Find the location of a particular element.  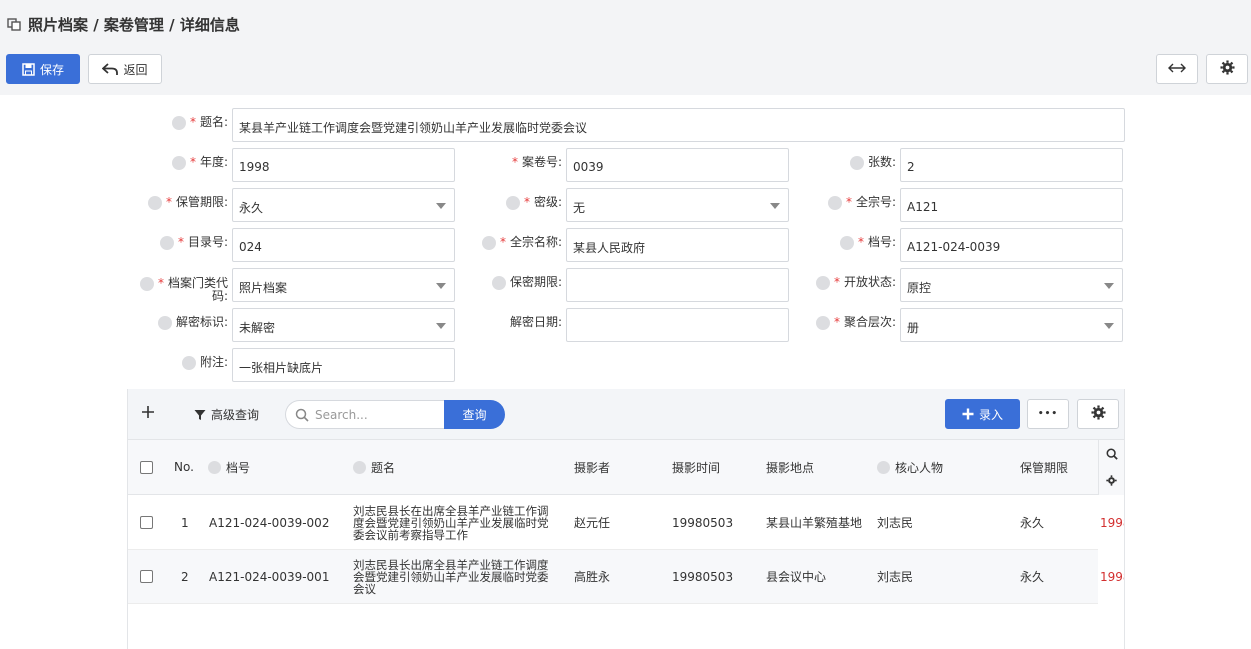

declass-mark-select: 未解密 is located at coordinates (343, 325).